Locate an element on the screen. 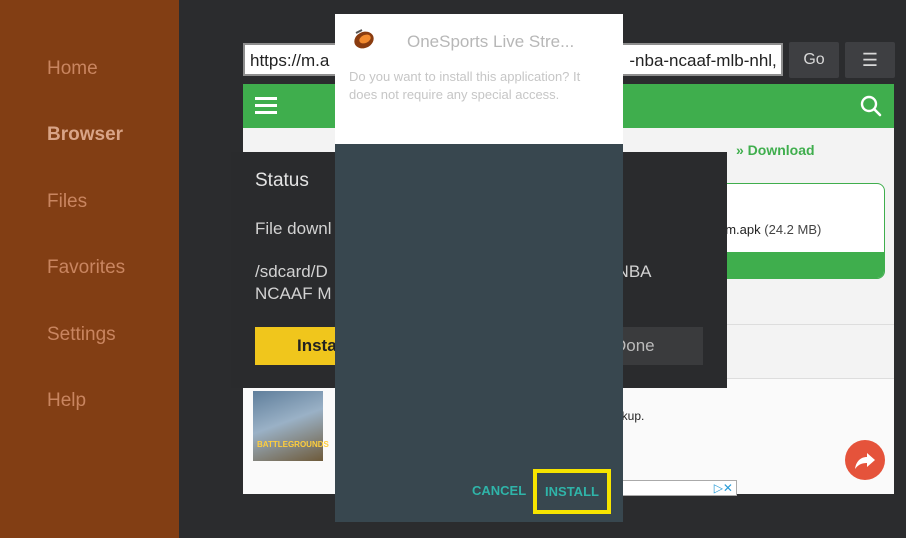  sidebar-item-files: Files is located at coordinates (67, 202).